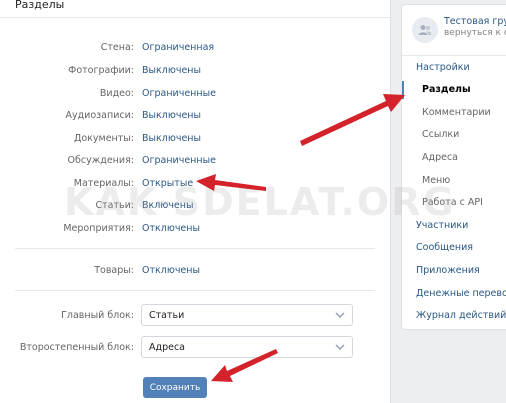 This screenshot has width=506, height=403. Describe the element at coordinates (116, 93) in the screenshot. I see `section-label: Видео:` at that location.